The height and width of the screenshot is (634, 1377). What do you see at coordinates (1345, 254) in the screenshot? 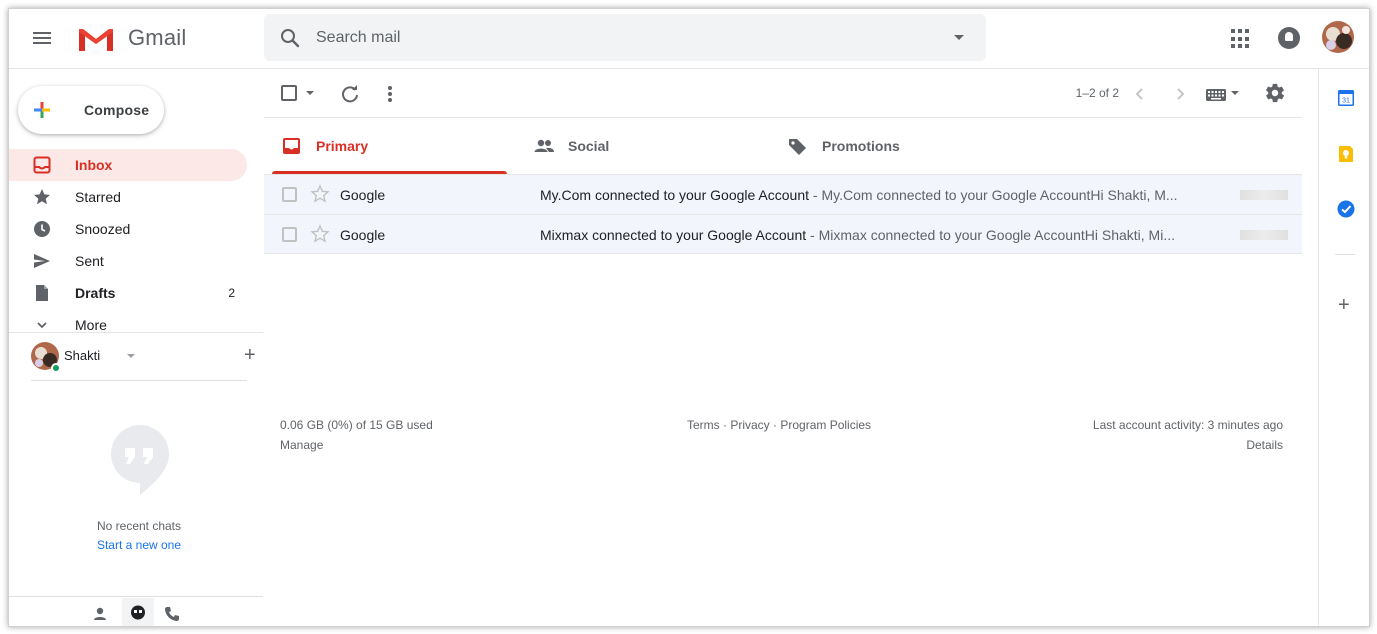
I see `side-panel-divider` at bounding box center [1345, 254].